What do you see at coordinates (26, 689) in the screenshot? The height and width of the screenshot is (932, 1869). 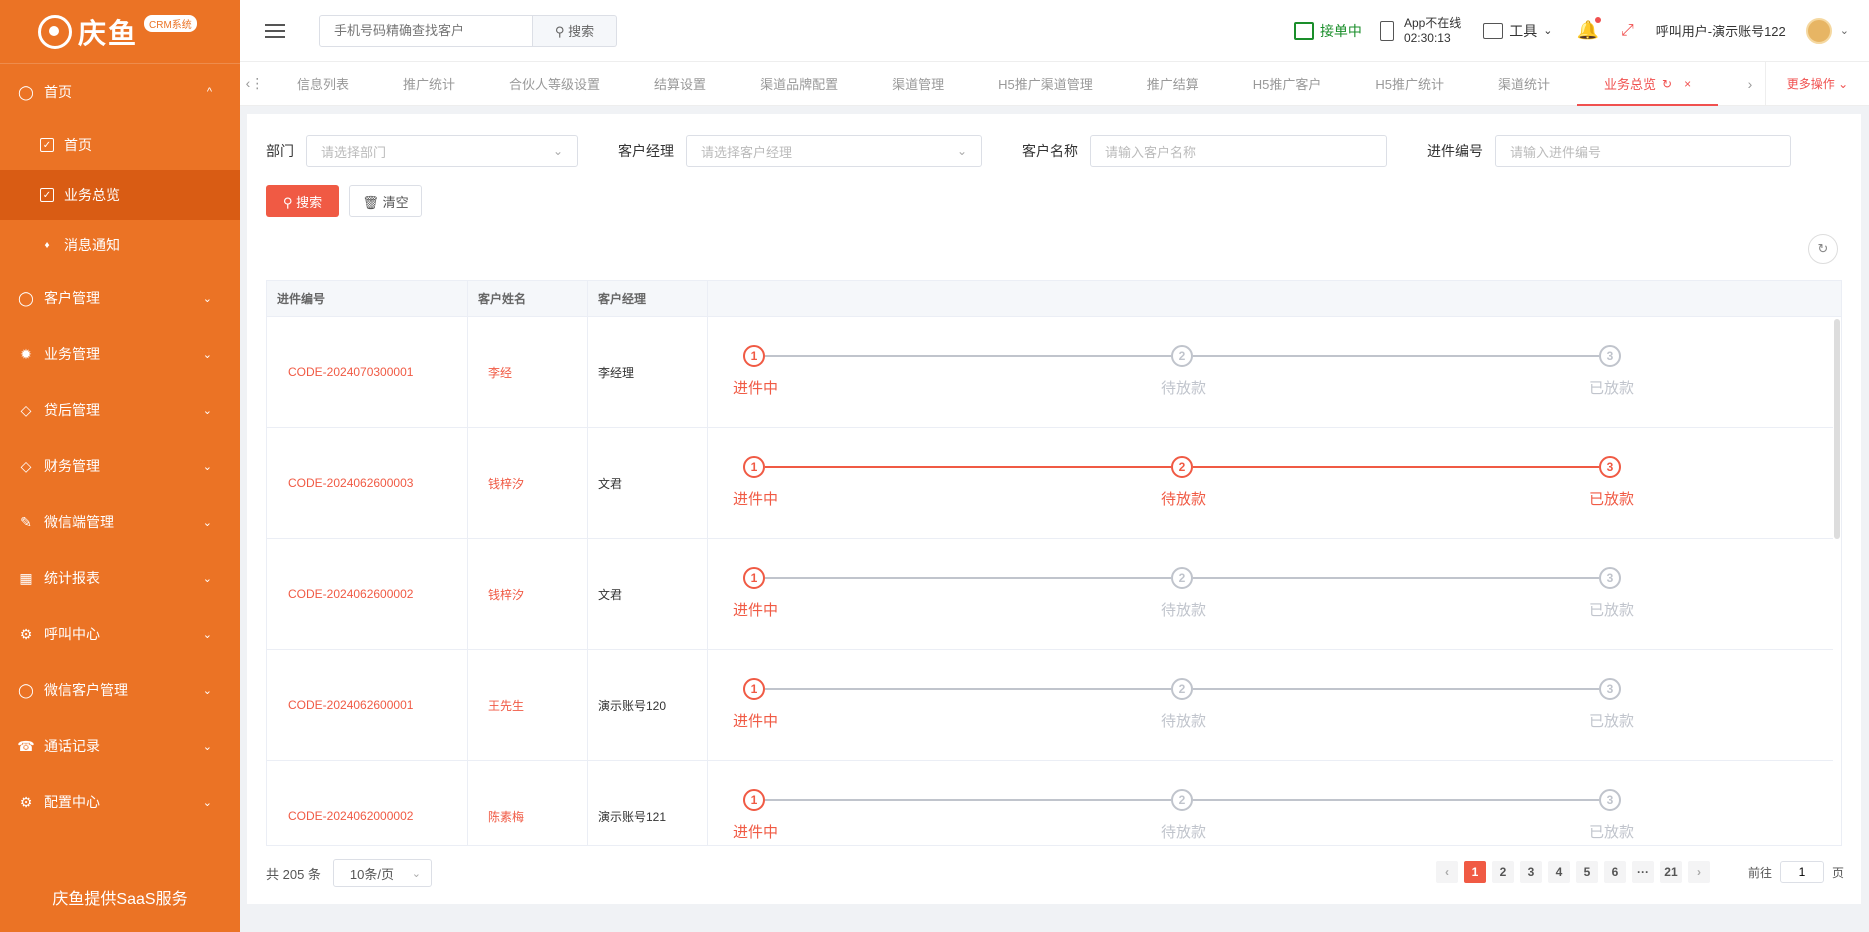 I see `customer-icon: ◯` at bounding box center [26, 689].